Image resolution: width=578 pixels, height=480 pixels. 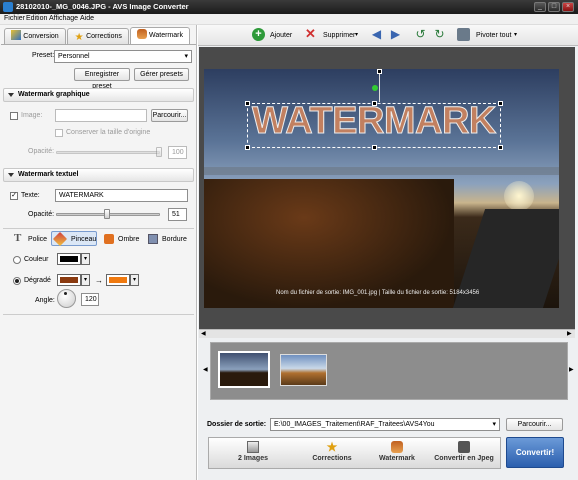 I want to click on keep-size-label: Conserver la taille d'origine, so click(x=108, y=132).